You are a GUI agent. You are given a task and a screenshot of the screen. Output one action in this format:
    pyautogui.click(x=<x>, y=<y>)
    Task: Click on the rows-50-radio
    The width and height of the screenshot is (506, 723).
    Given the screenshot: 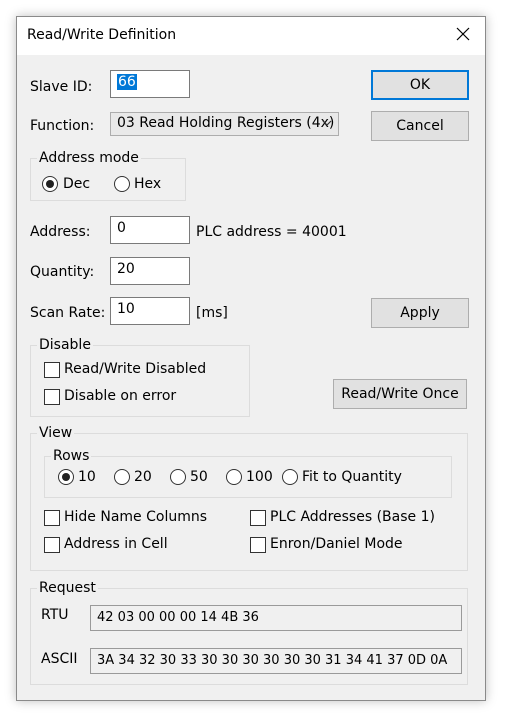 What is the action you would take?
    pyautogui.click(x=178, y=477)
    